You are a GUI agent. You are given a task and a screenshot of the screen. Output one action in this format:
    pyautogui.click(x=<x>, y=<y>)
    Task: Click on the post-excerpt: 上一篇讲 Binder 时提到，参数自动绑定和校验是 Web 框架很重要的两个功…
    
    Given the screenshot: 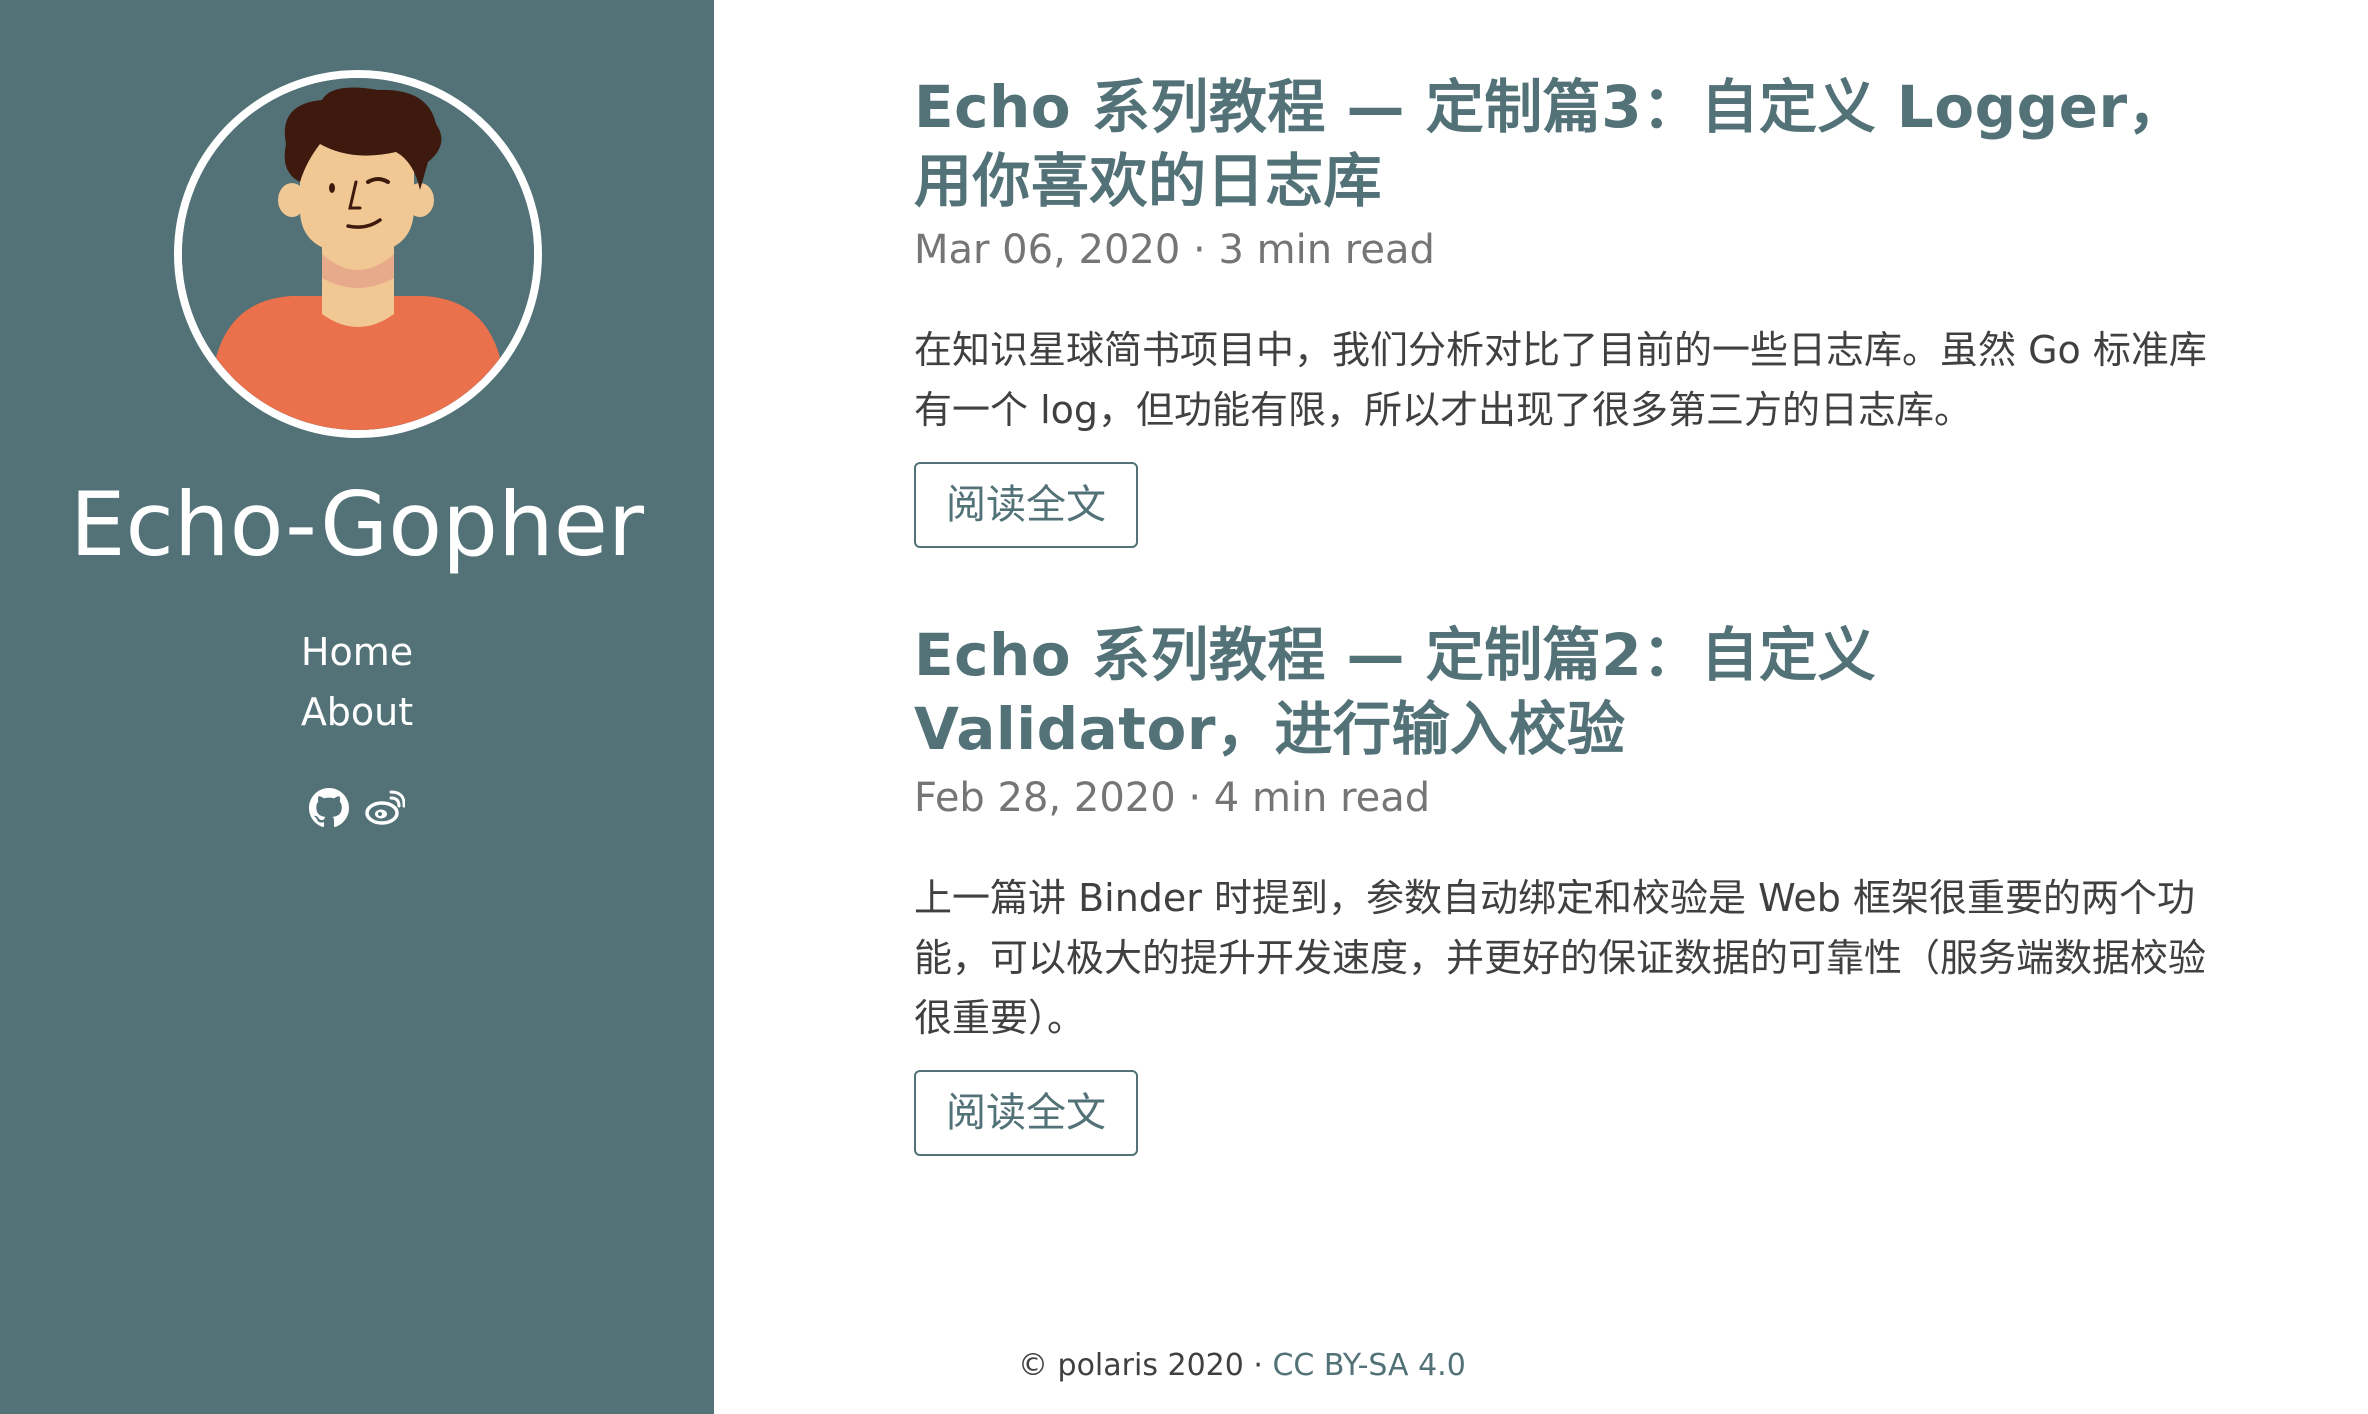 What is the action you would take?
    pyautogui.click(x=1560, y=958)
    